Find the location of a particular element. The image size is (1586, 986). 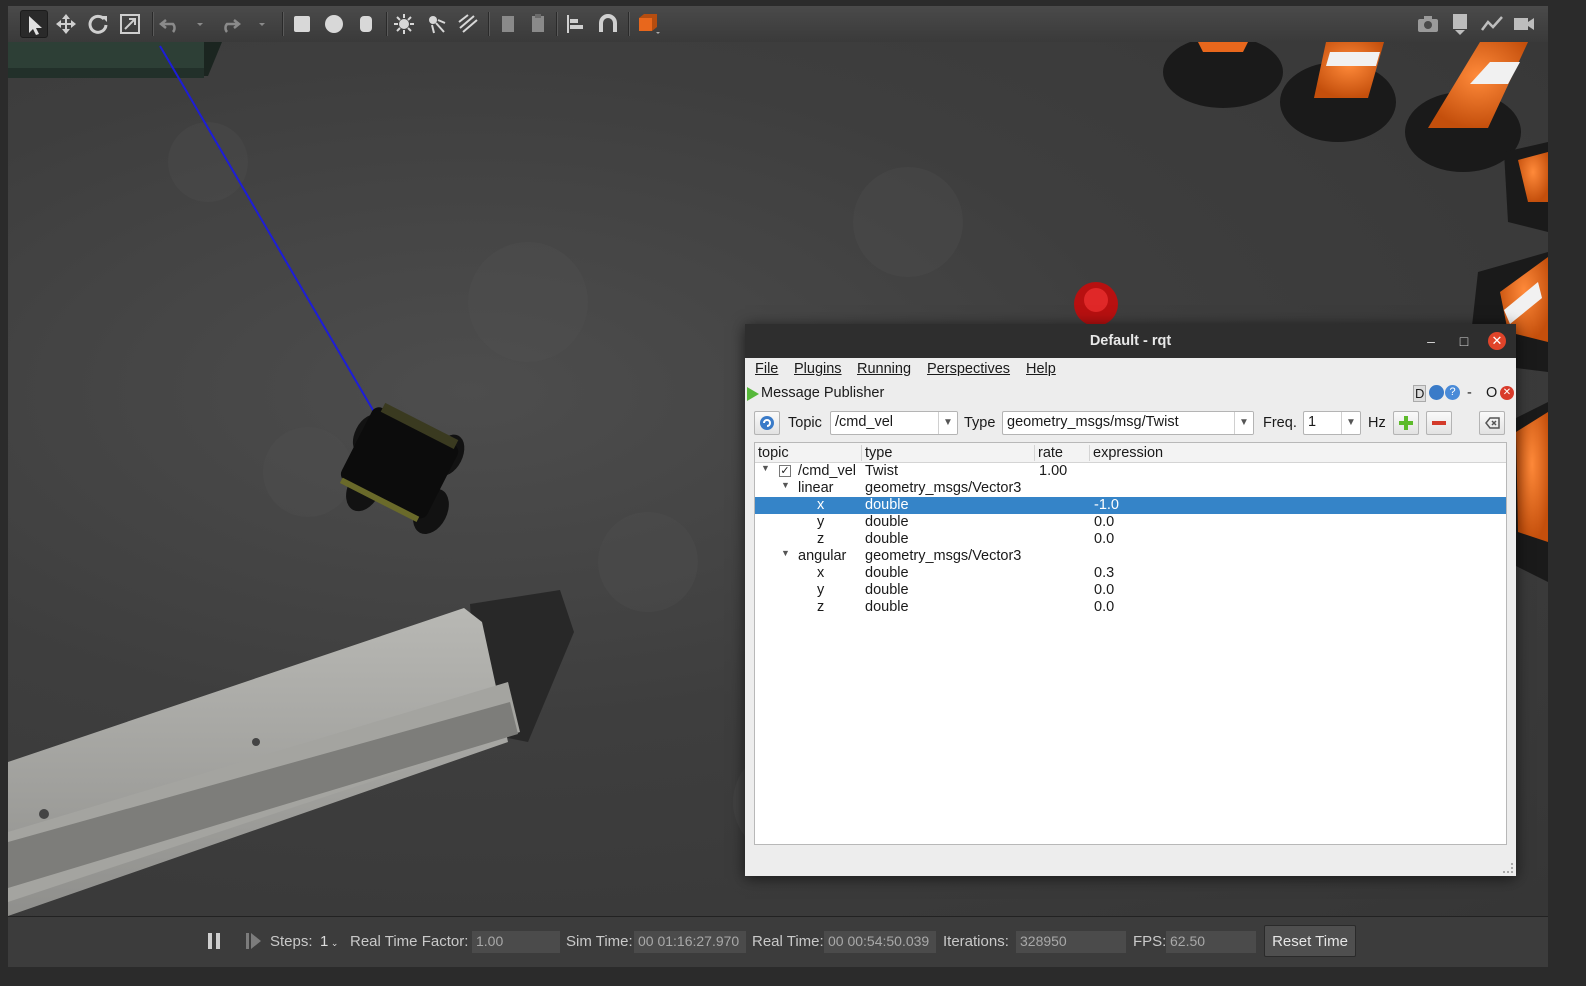

tree-row-linear-y: y double 0.0 is located at coordinates (1130, 522).